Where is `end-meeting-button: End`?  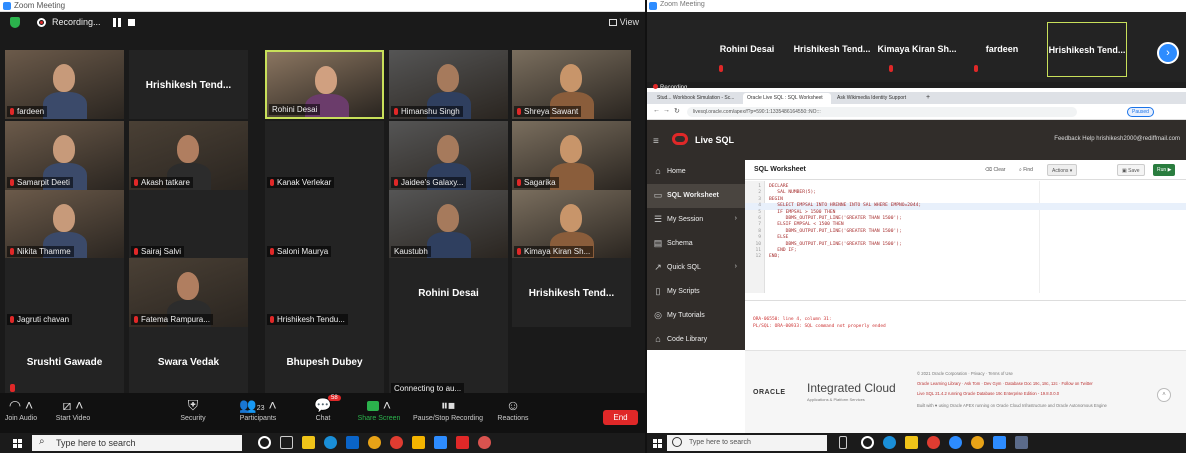
end-meeting-button: End is located at coordinates (620, 417).